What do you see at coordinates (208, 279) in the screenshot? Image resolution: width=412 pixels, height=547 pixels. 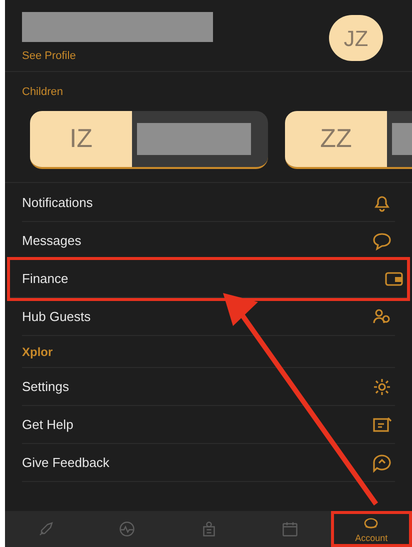 I see `menu-item: Finance` at bounding box center [208, 279].